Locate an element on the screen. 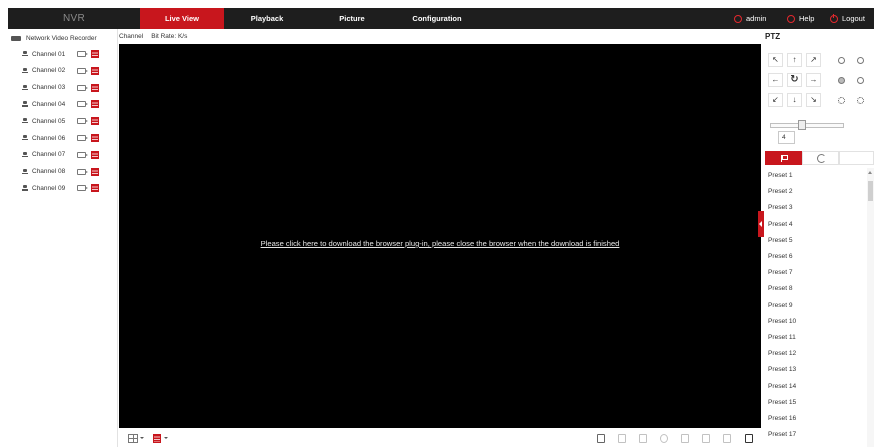  zoom-in-icon is located at coordinates (841, 60).